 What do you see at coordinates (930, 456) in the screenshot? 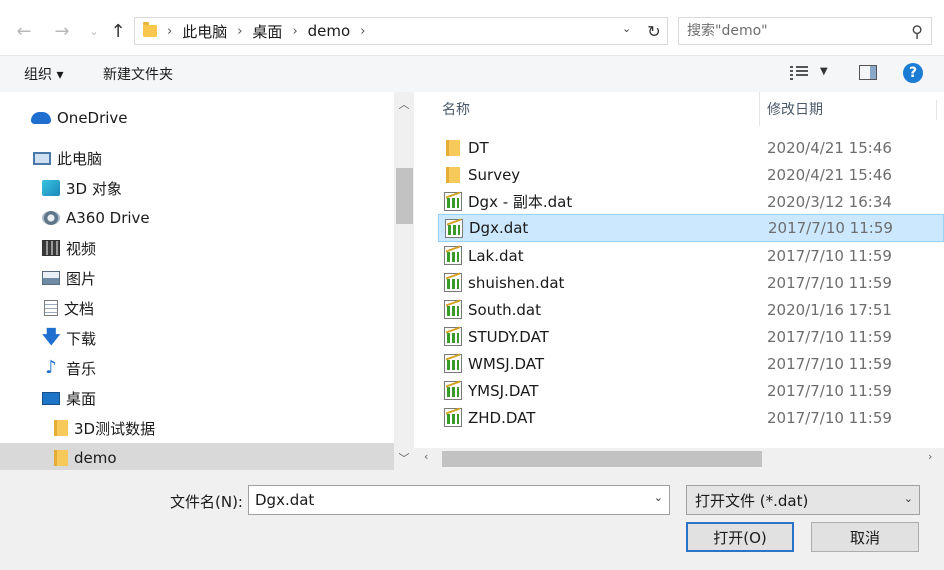
I see `scroll-right-chevron-icon: ›` at bounding box center [930, 456].